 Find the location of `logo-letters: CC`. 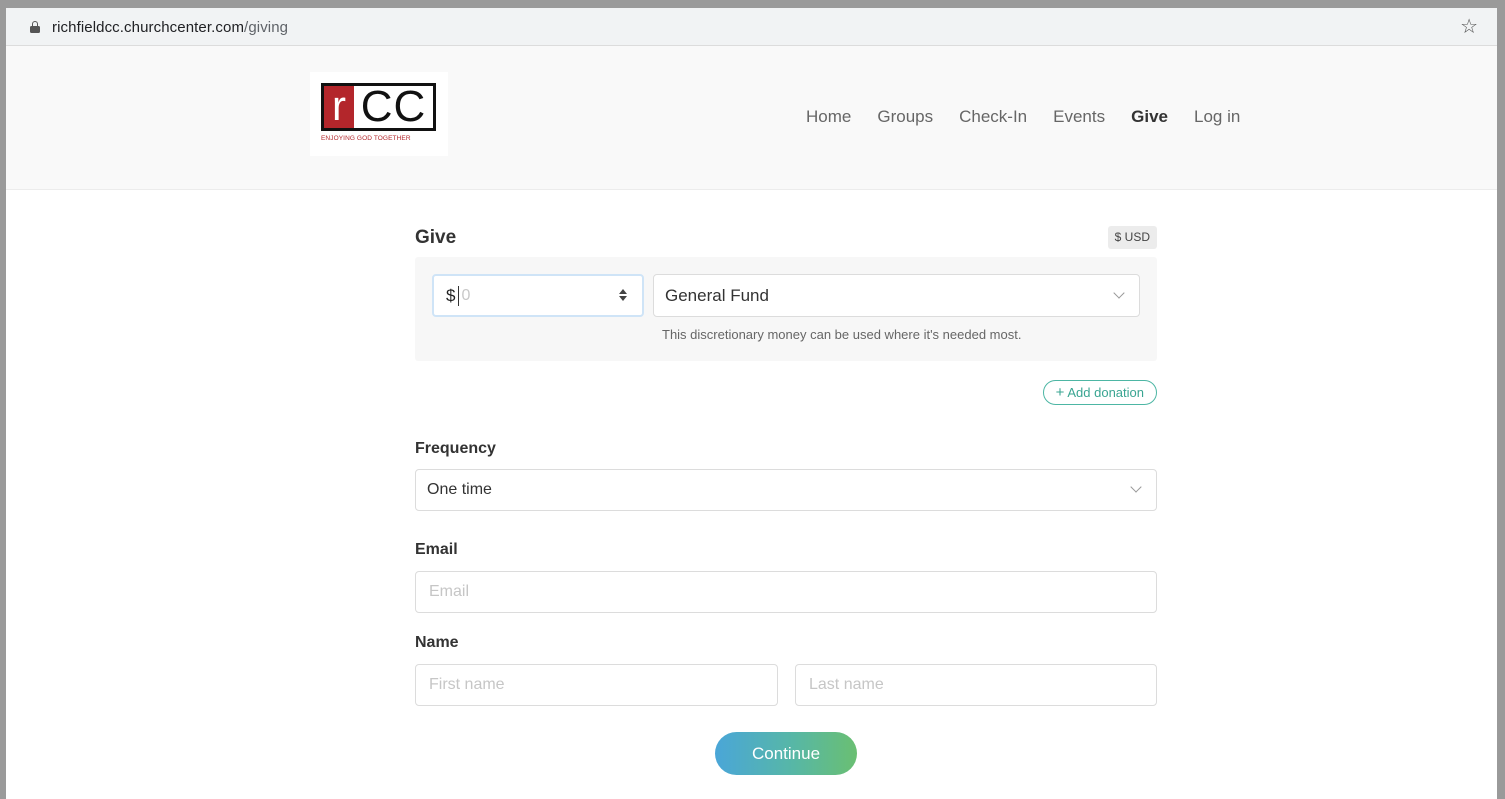

logo-letters: CC is located at coordinates (393, 107).